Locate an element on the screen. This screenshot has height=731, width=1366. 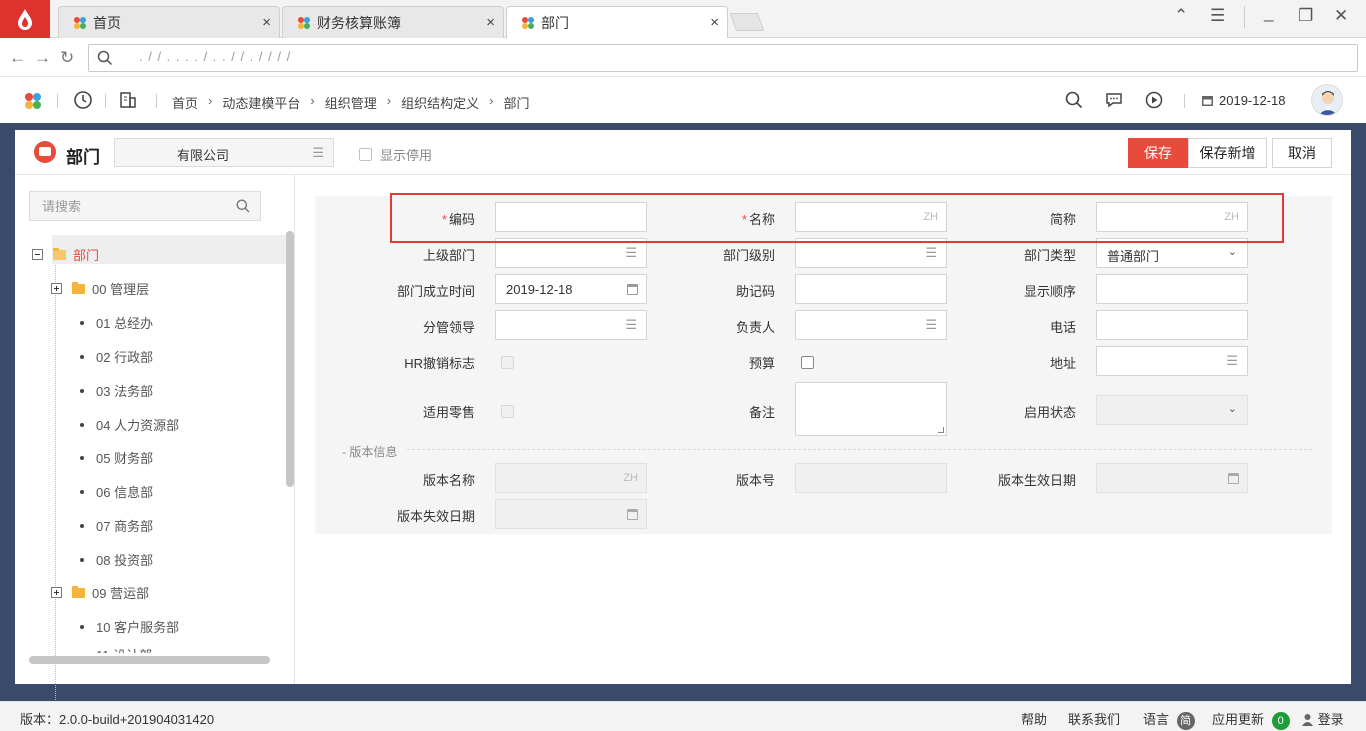
tree-item-label: 05 财务部 is located at coordinates (125, 458).